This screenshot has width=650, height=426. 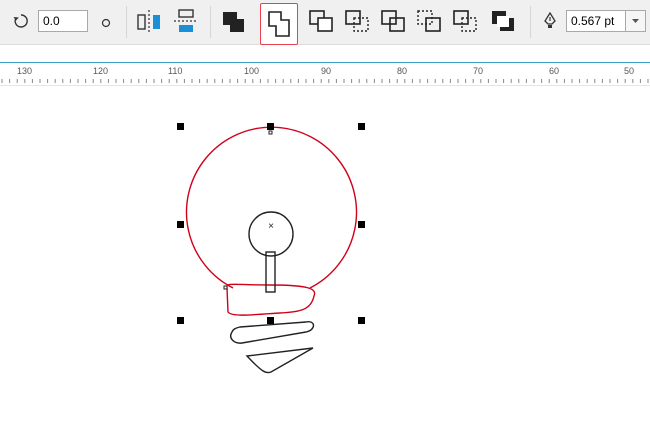 I want to click on outline-width-input: 0.567 pt, so click(x=596, y=21).